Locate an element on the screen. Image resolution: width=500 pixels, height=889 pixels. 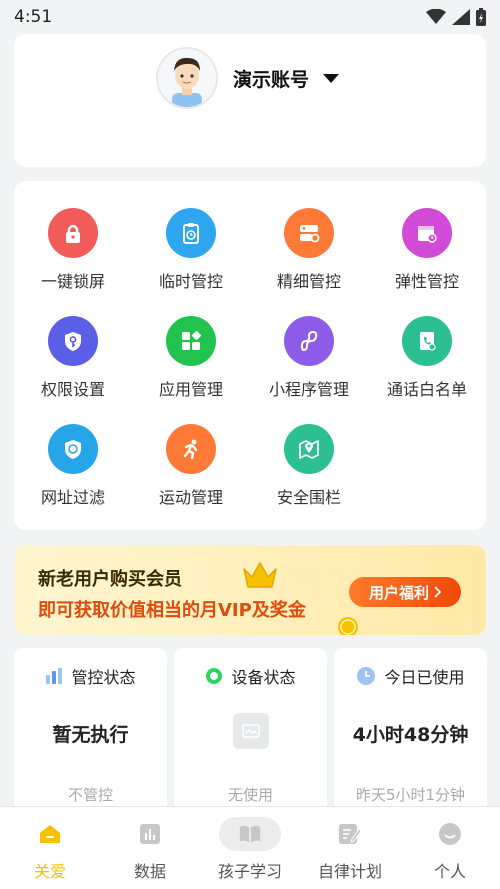
feature-call-whitelist: 通话白名单 is located at coordinates (427, 366).